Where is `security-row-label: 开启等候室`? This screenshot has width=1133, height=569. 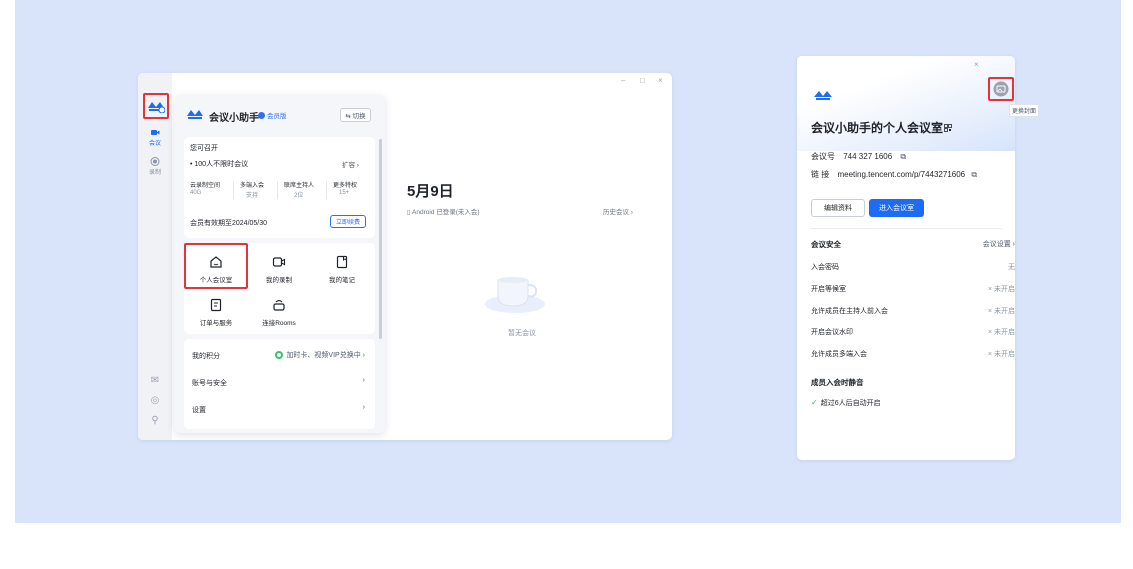 security-row-label: 开启等候室 is located at coordinates (828, 289).